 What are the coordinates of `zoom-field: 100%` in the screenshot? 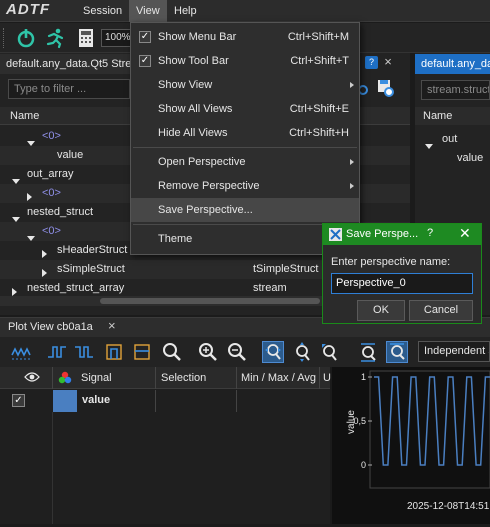 It's located at (117, 38).